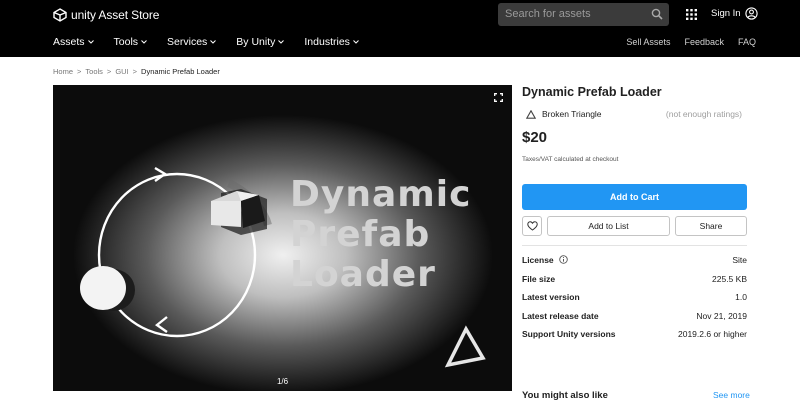  I want to click on spec-value: 1.0, so click(741, 297).